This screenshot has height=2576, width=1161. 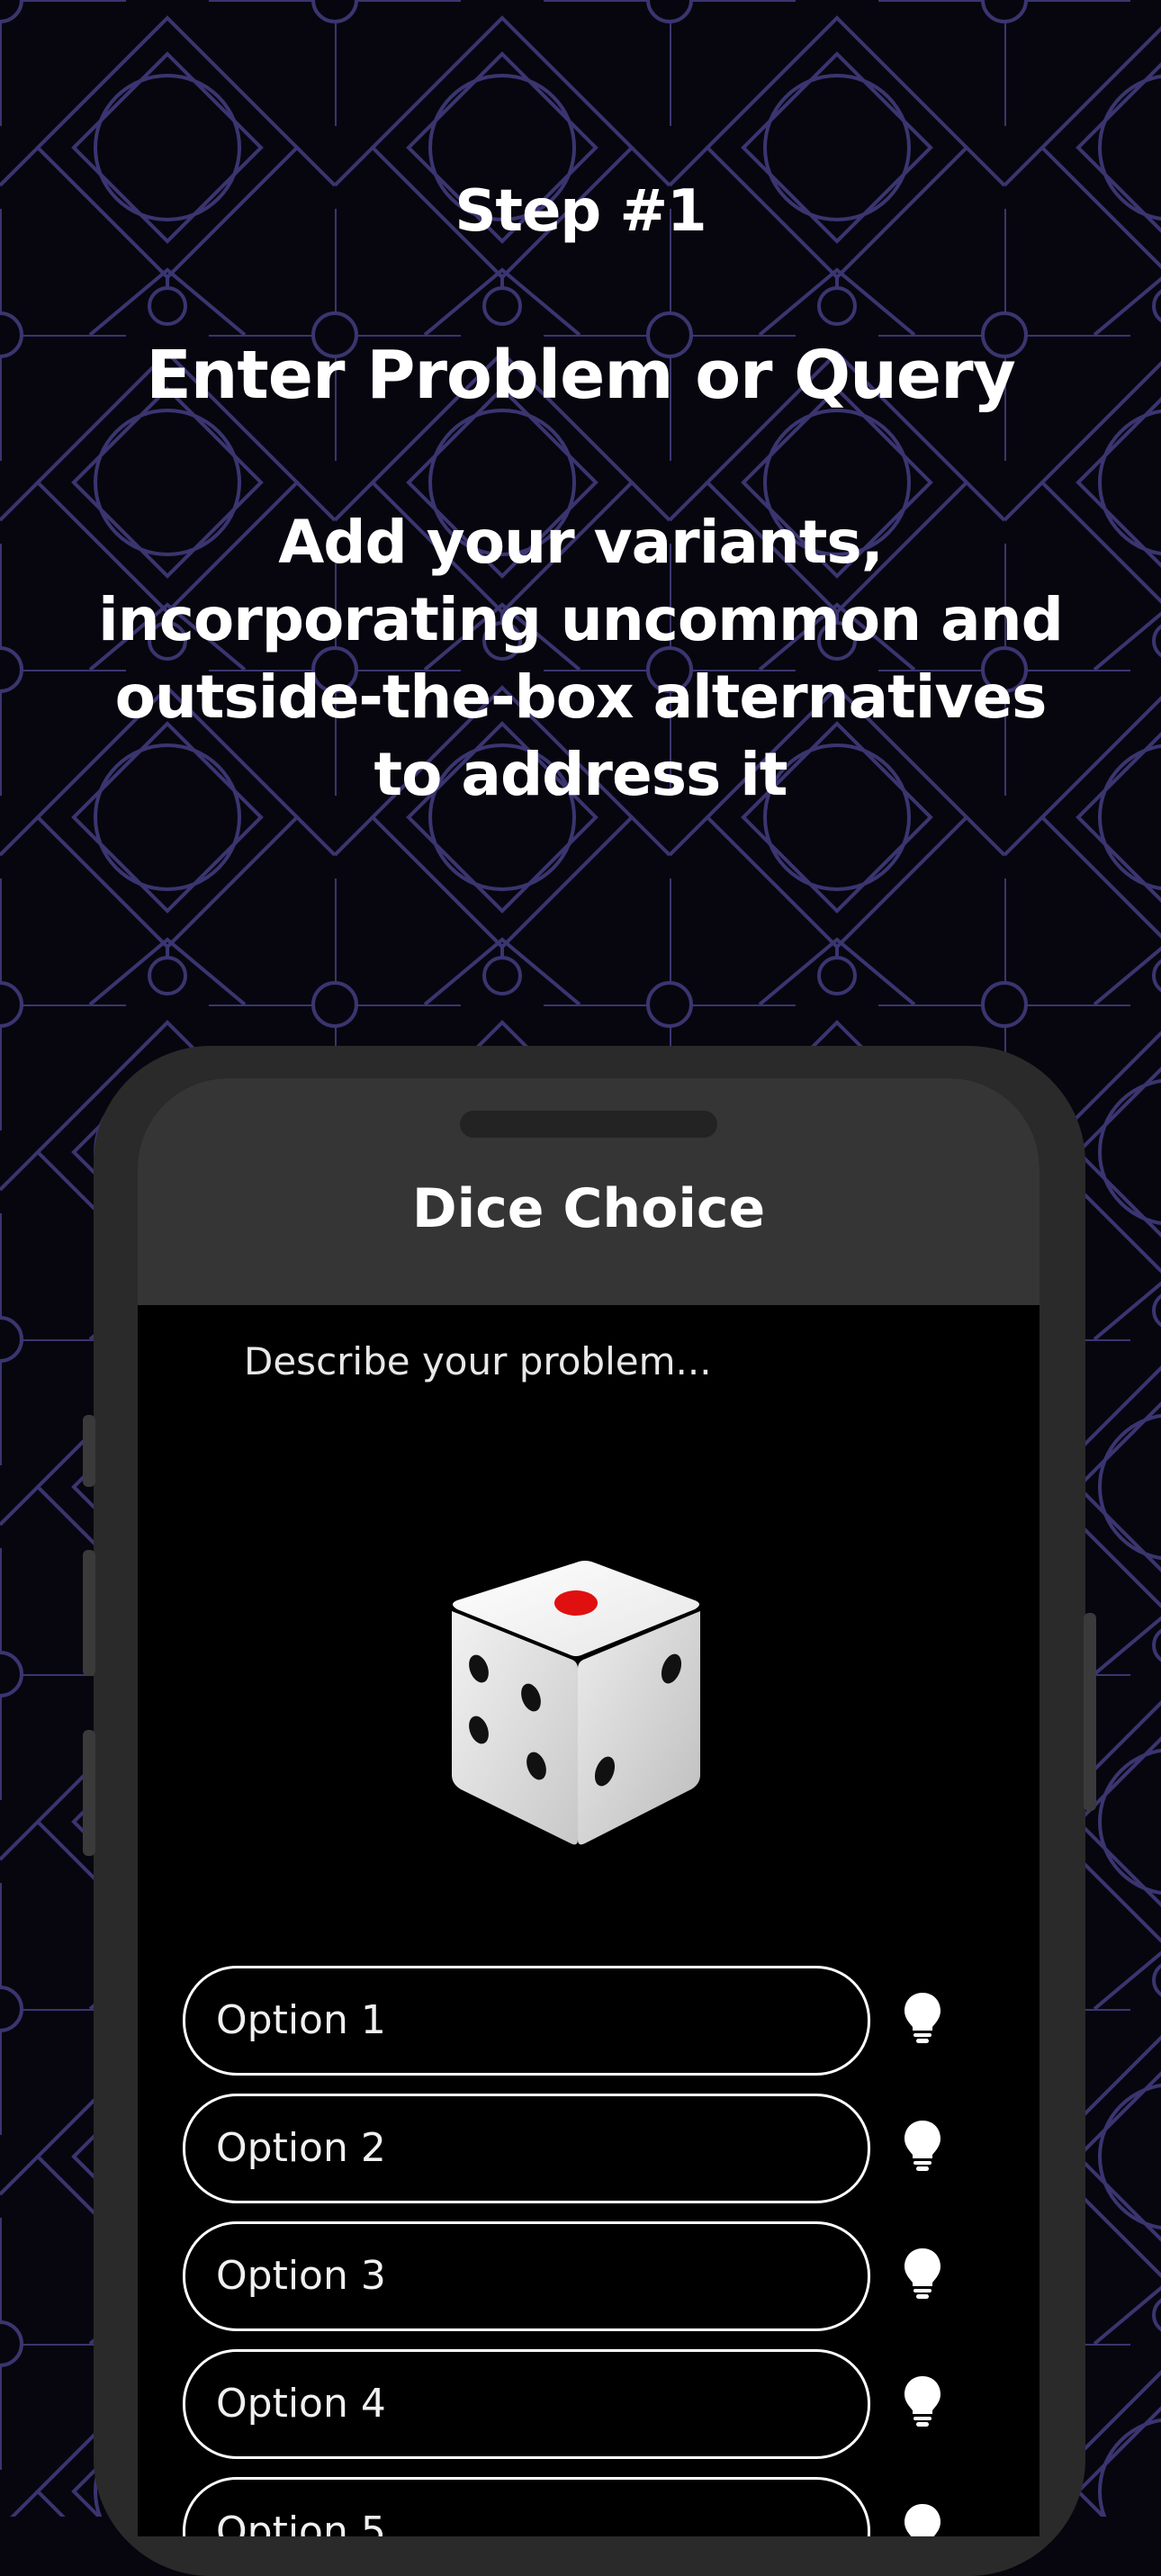 What do you see at coordinates (588, 1208) in the screenshot?
I see `app-title: Dice Choice` at bounding box center [588, 1208].